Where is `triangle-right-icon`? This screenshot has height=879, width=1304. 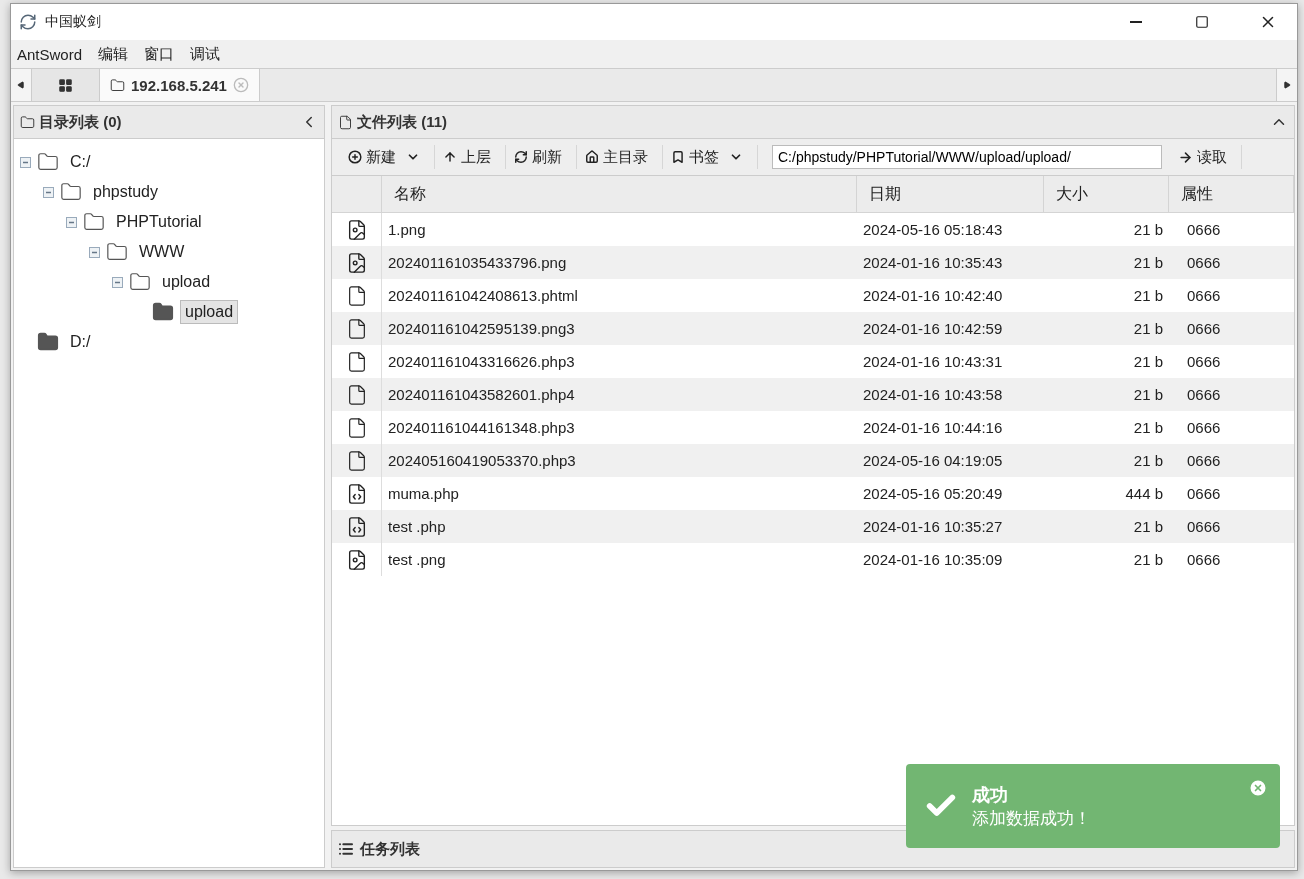 triangle-right-icon is located at coordinates (1287, 85).